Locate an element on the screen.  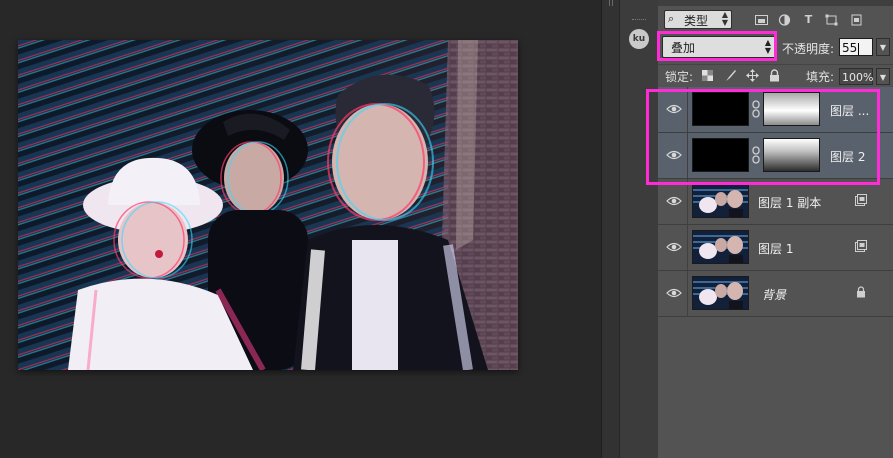
blend-mode-value: 叠加 is located at coordinates (683, 48).